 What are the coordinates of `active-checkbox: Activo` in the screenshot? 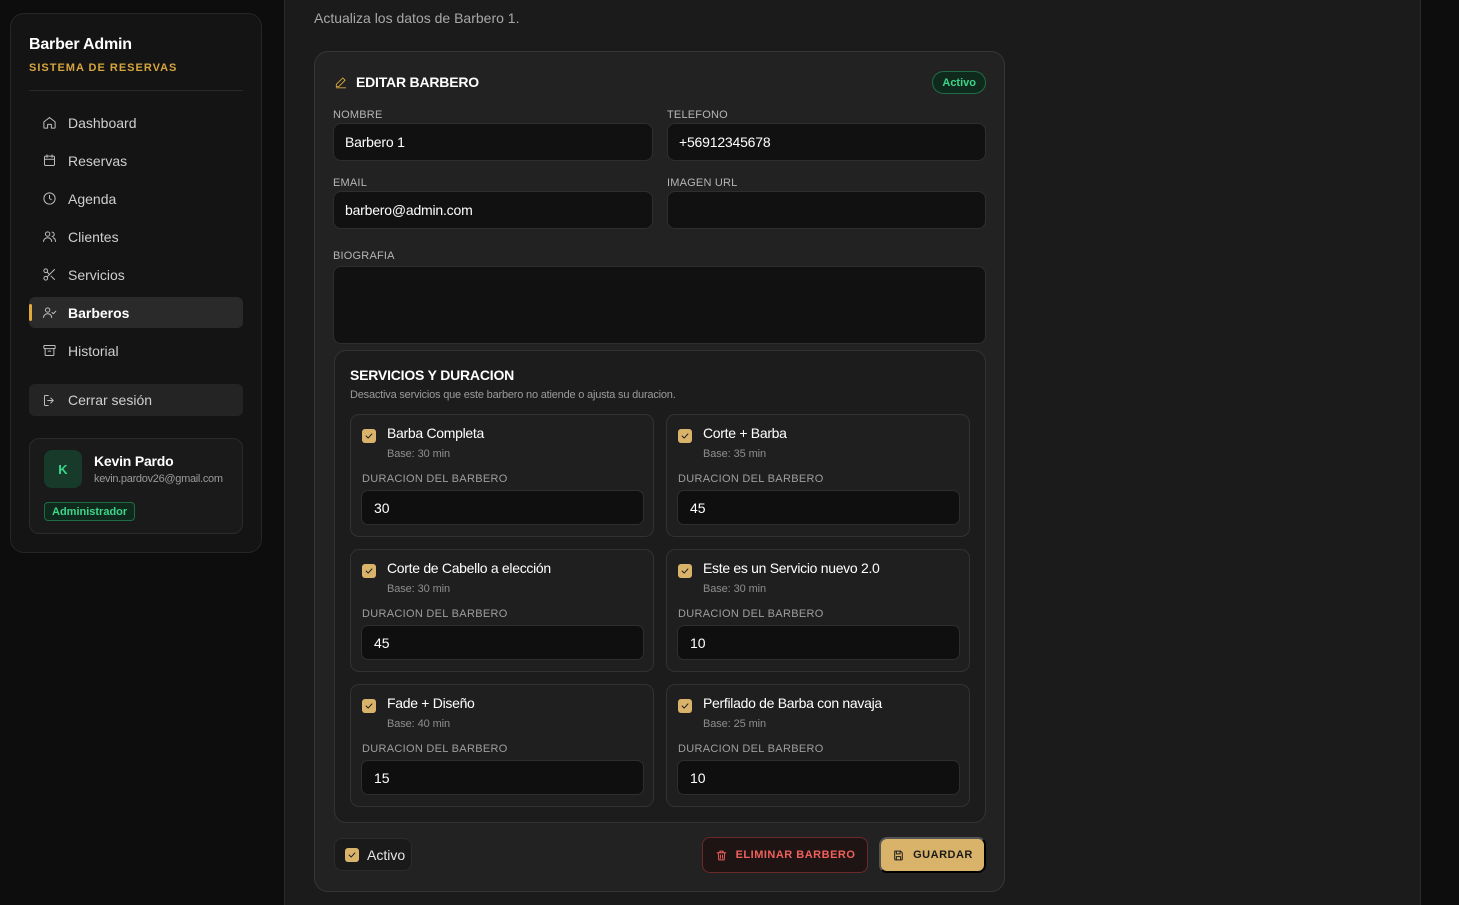 It's located at (373, 854).